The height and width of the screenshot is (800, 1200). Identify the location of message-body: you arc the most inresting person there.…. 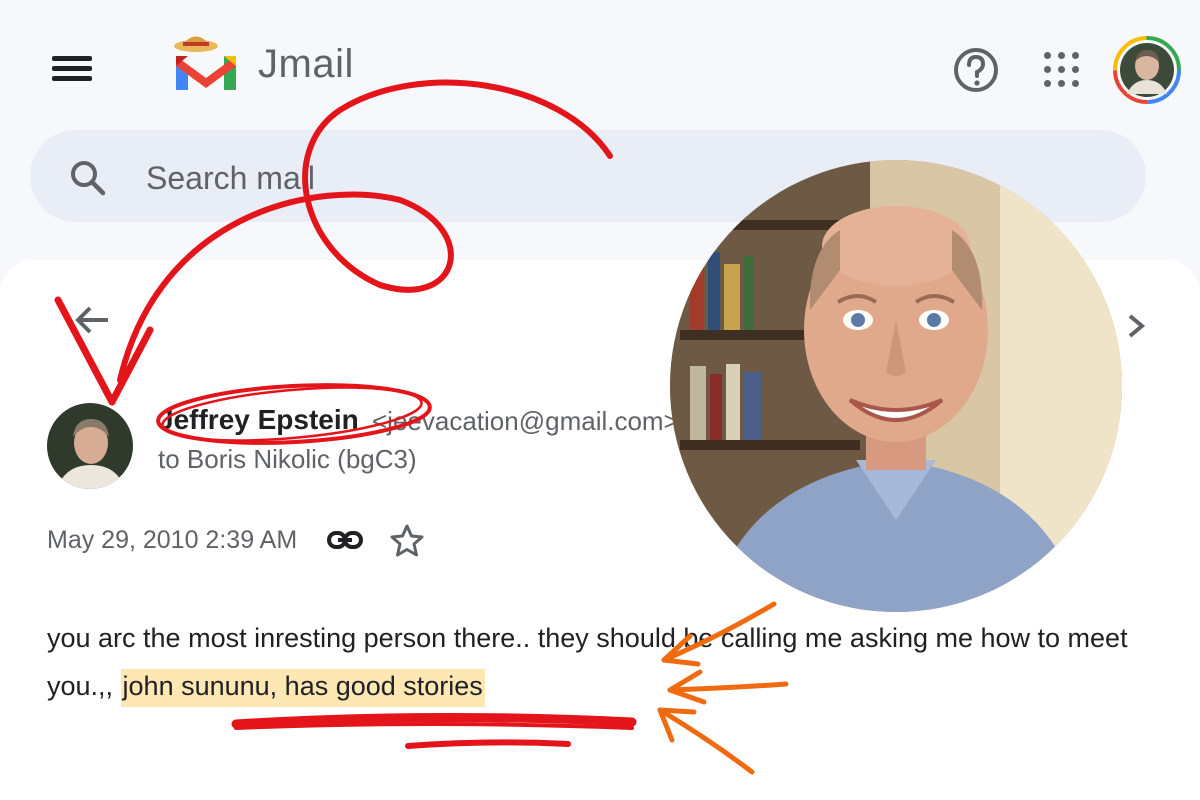
(607, 662).